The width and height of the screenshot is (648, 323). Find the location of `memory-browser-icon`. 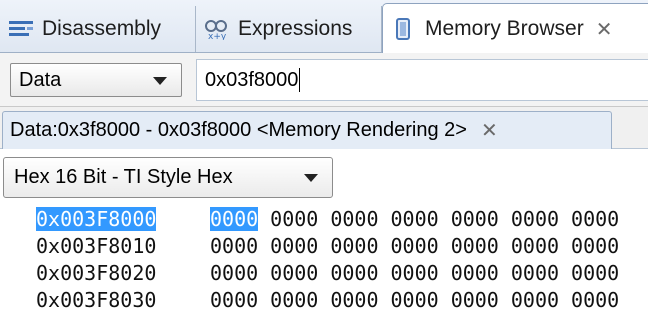

memory-browser-icon is located at coordinates (403, 29).